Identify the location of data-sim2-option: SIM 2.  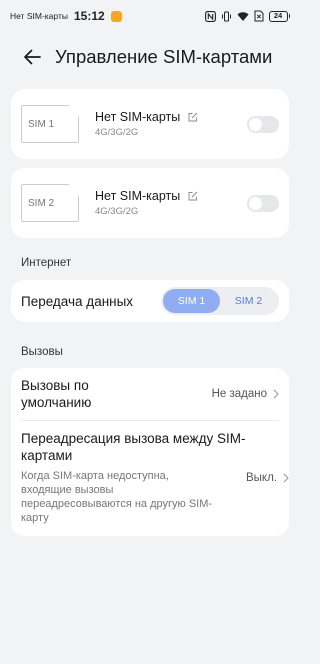
(248, 301).